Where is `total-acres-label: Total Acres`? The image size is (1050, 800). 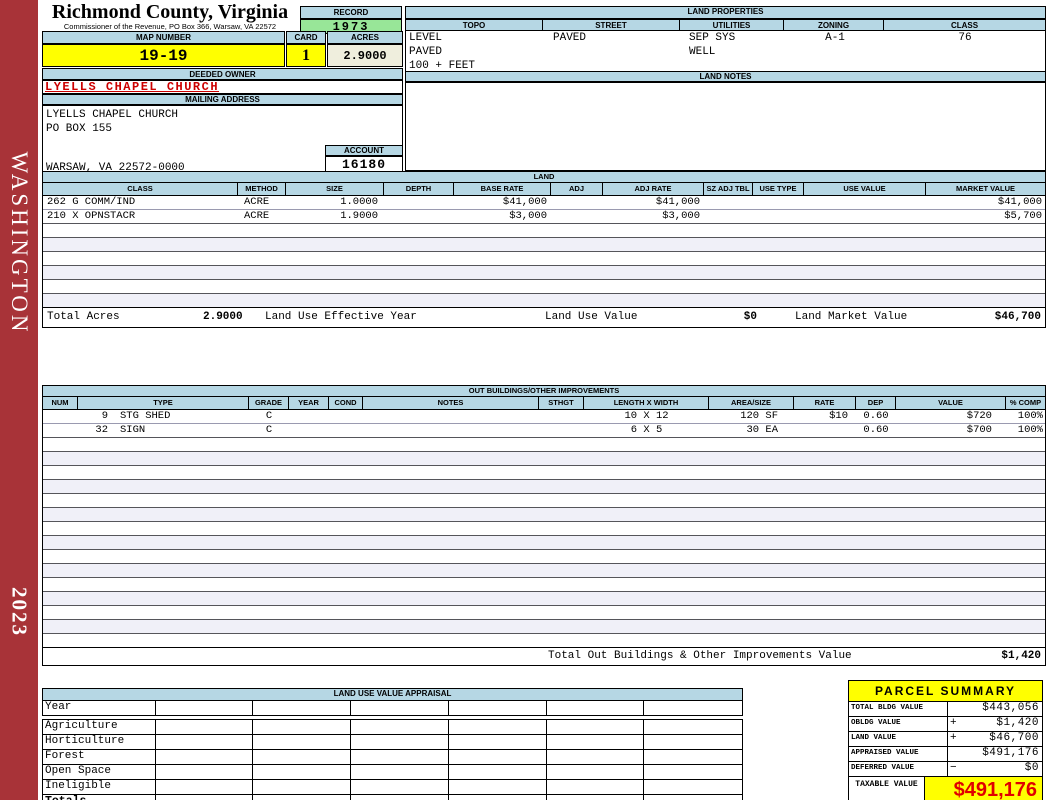 total-acres-label: Total Acres is located at coordinates (83, 317).